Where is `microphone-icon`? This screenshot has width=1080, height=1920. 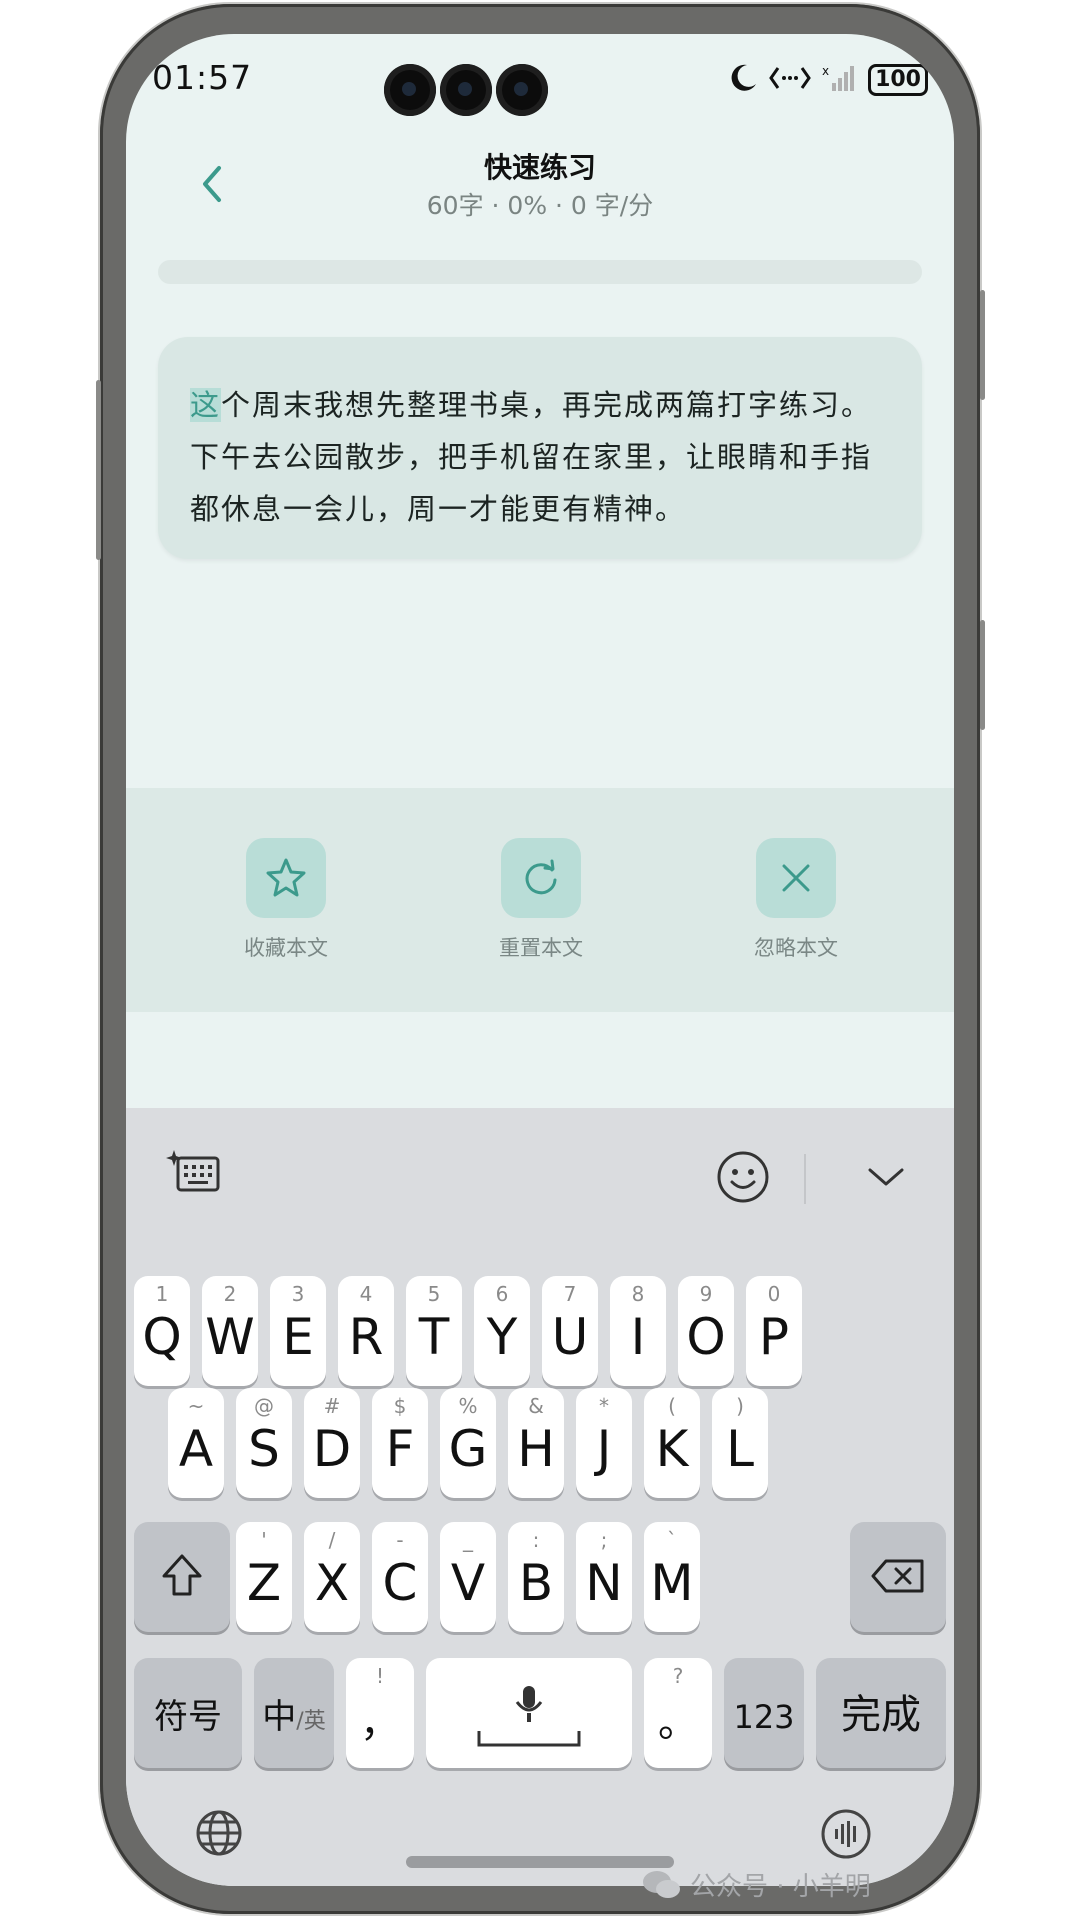
microphone-icon is located at coordinates (529, 1704).